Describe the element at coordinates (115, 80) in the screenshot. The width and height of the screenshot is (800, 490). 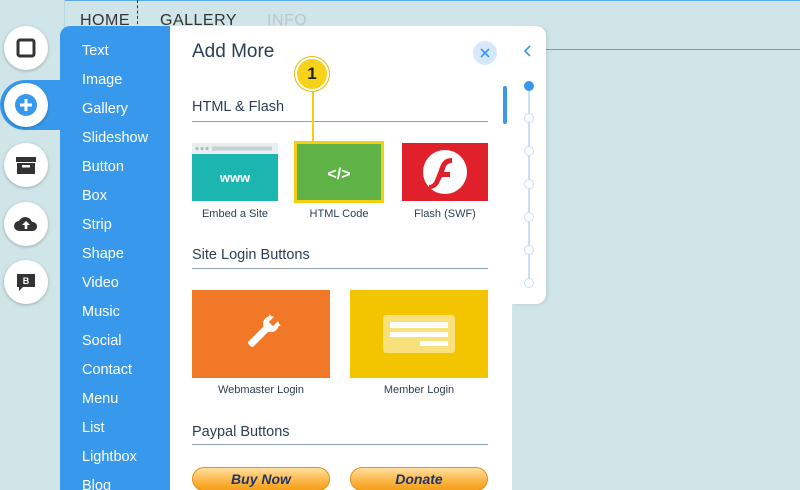
I see `category-item-image: Image` at that location.